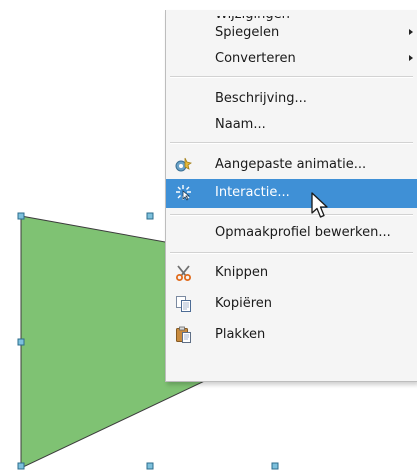 Image resolution: width=417 pixels, height=472 pixels. Describe the element at coordinates (291, 33) in the screenshot. I see `menu-item-spiegelen: Spiegelen` at that location.